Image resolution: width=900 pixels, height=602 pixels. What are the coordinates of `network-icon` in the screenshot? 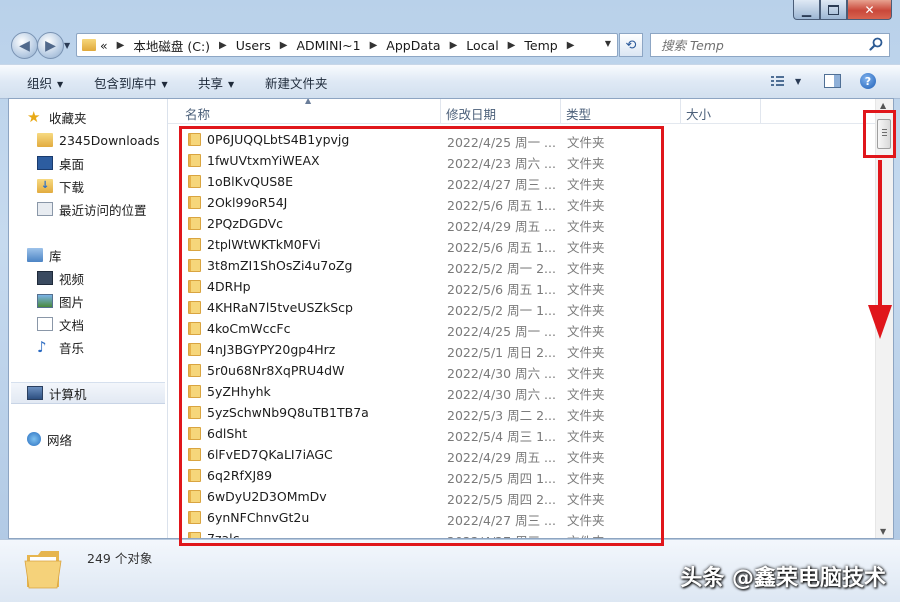 It's located at (34, 439).